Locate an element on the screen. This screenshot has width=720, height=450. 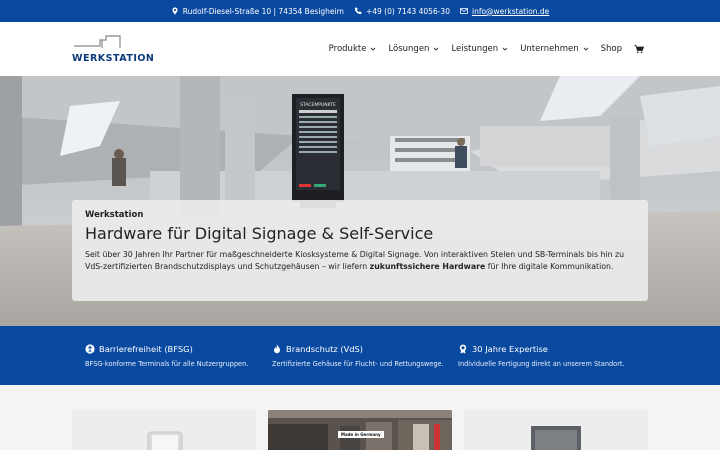
nav-item-shop: Shop is located at coordinates (611, 49).